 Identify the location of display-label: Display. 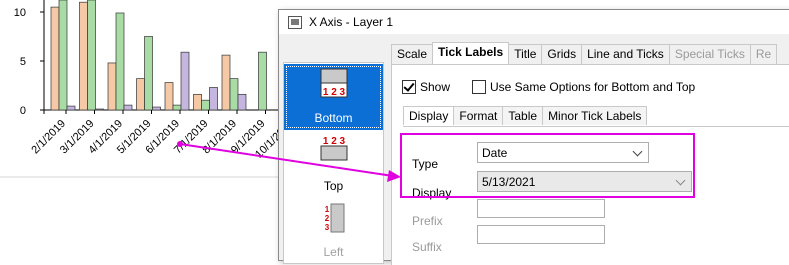
(432, 193).